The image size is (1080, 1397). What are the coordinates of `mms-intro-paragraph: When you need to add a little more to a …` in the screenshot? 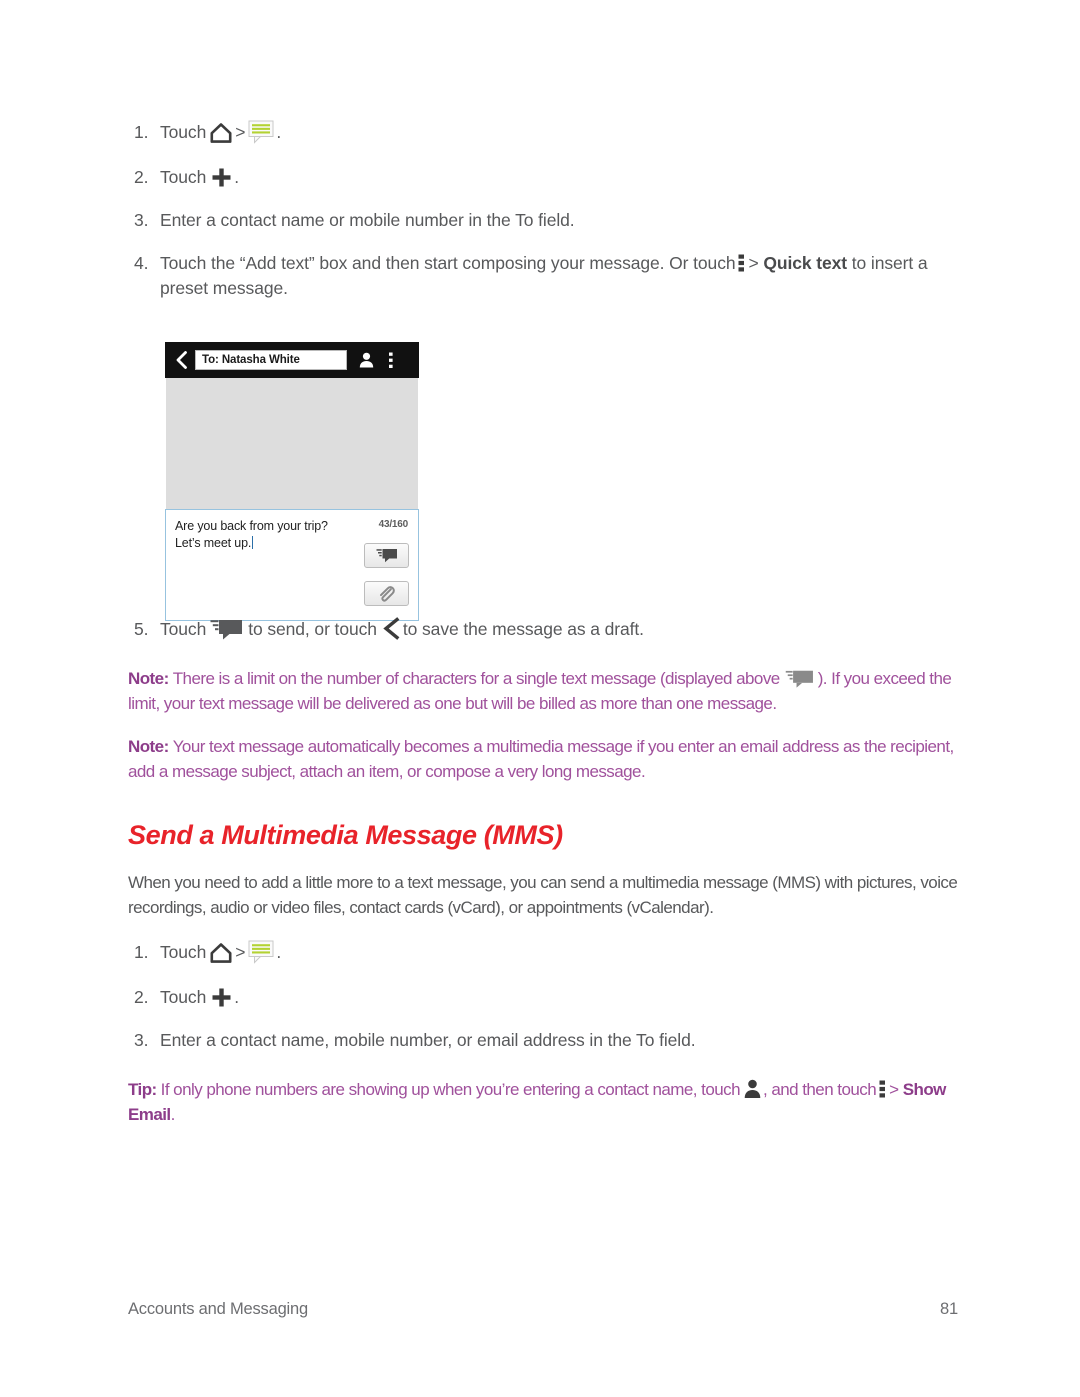 It's located at (543, 895).